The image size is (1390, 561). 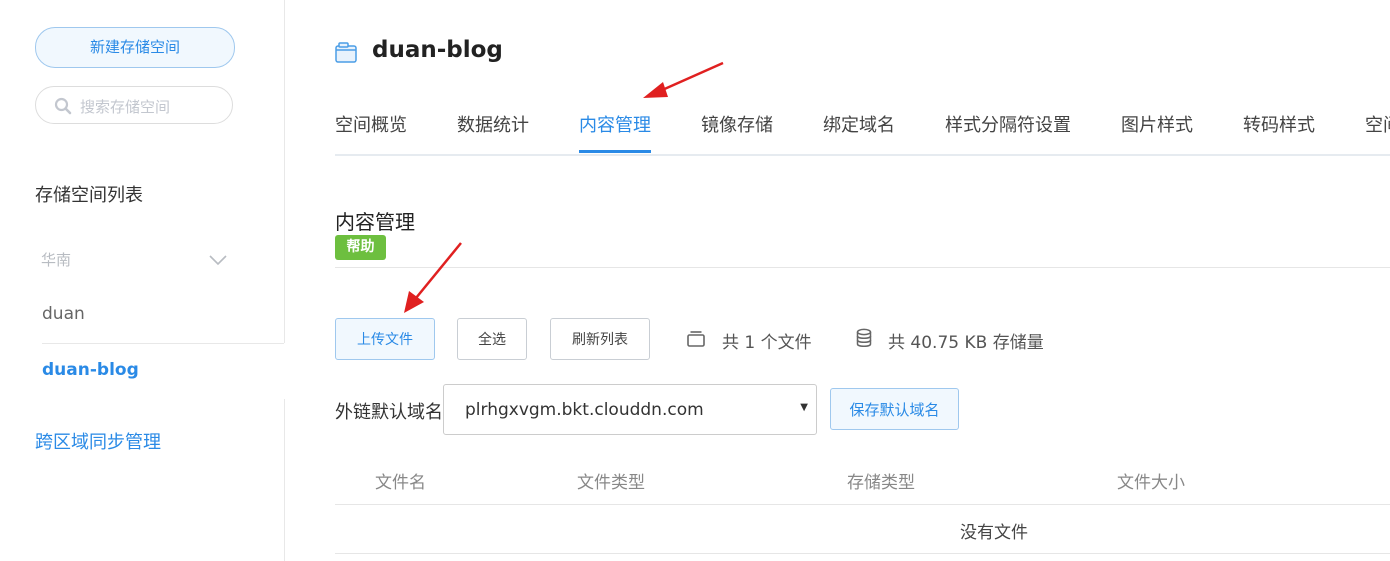 I want to click on page-title: duan-blog, so click(x=437, y=50).